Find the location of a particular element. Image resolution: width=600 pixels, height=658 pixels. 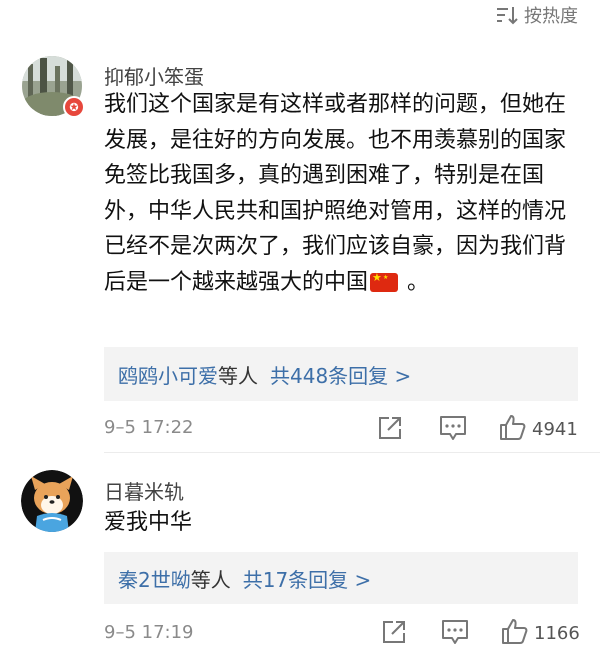

reply-suffix: 等人 is located at coordinates (210, 579).